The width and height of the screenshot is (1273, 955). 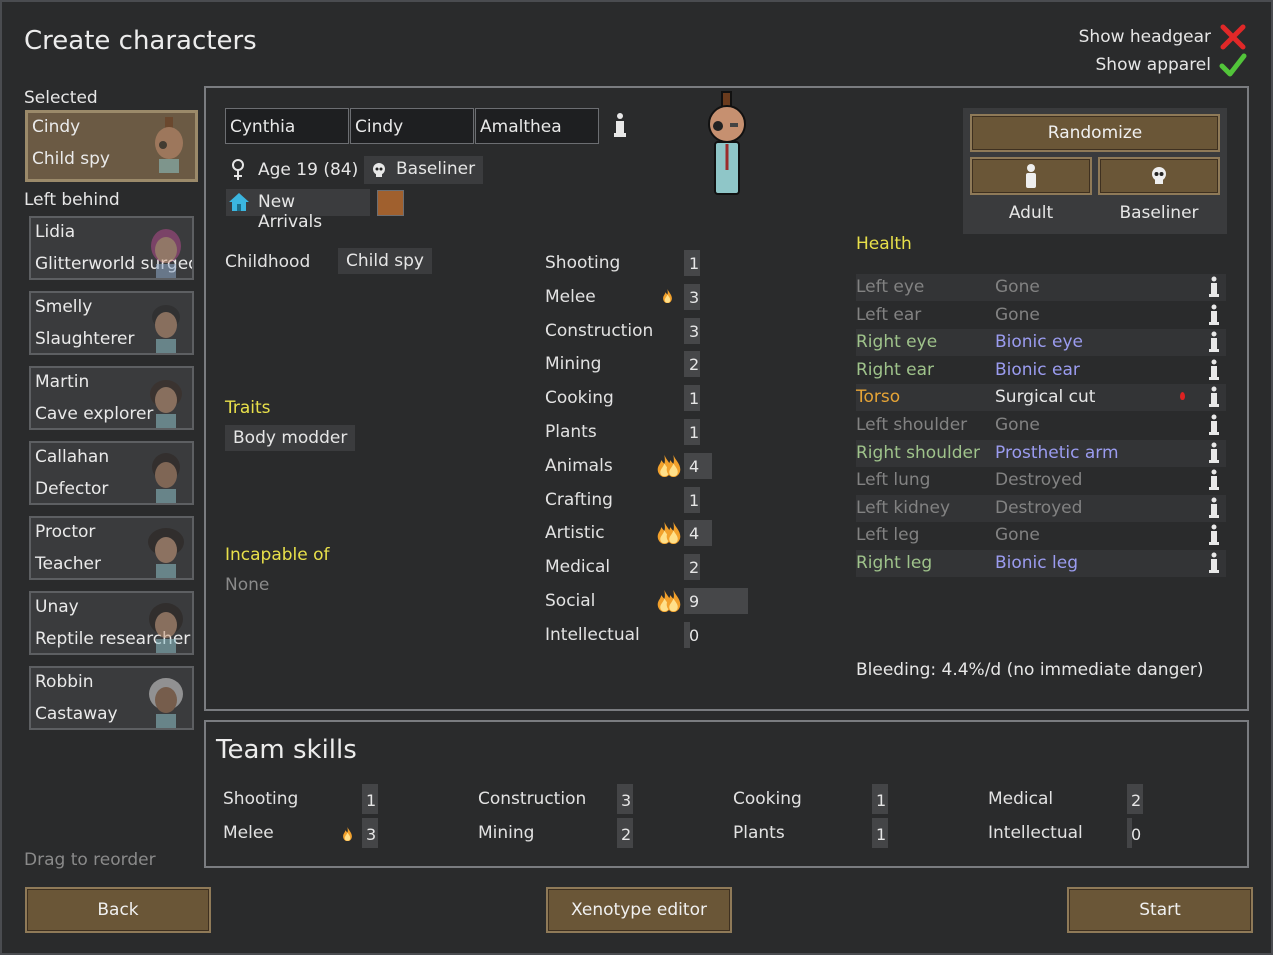 What do you see at coordinates (1041, 480) in the screenshot?
I see `health-row: Left lung Destroyed` at bounding box center [1041, 480].